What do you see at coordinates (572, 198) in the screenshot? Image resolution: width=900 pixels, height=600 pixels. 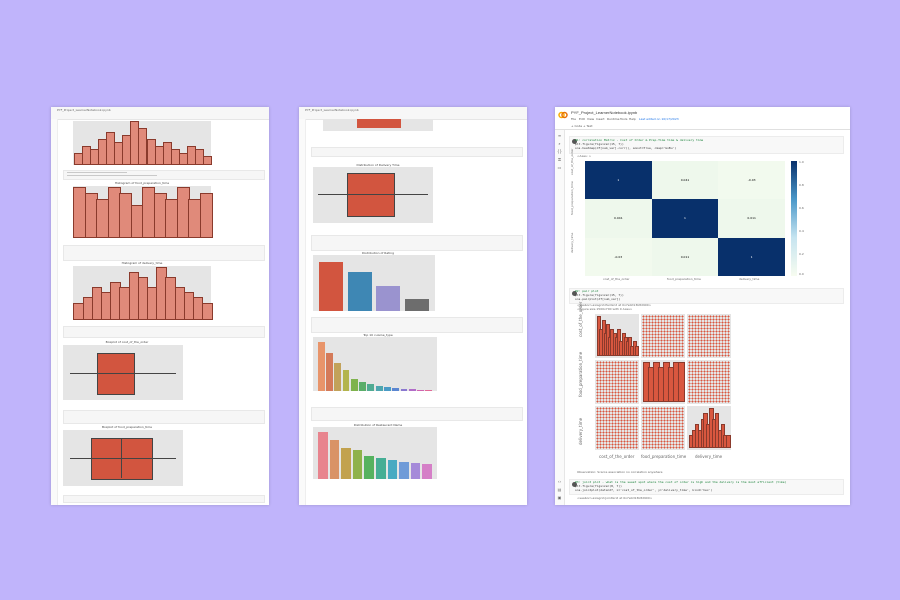 I see `heatmap-row-label: food_preparation_time` at bounding box center [572, 198].